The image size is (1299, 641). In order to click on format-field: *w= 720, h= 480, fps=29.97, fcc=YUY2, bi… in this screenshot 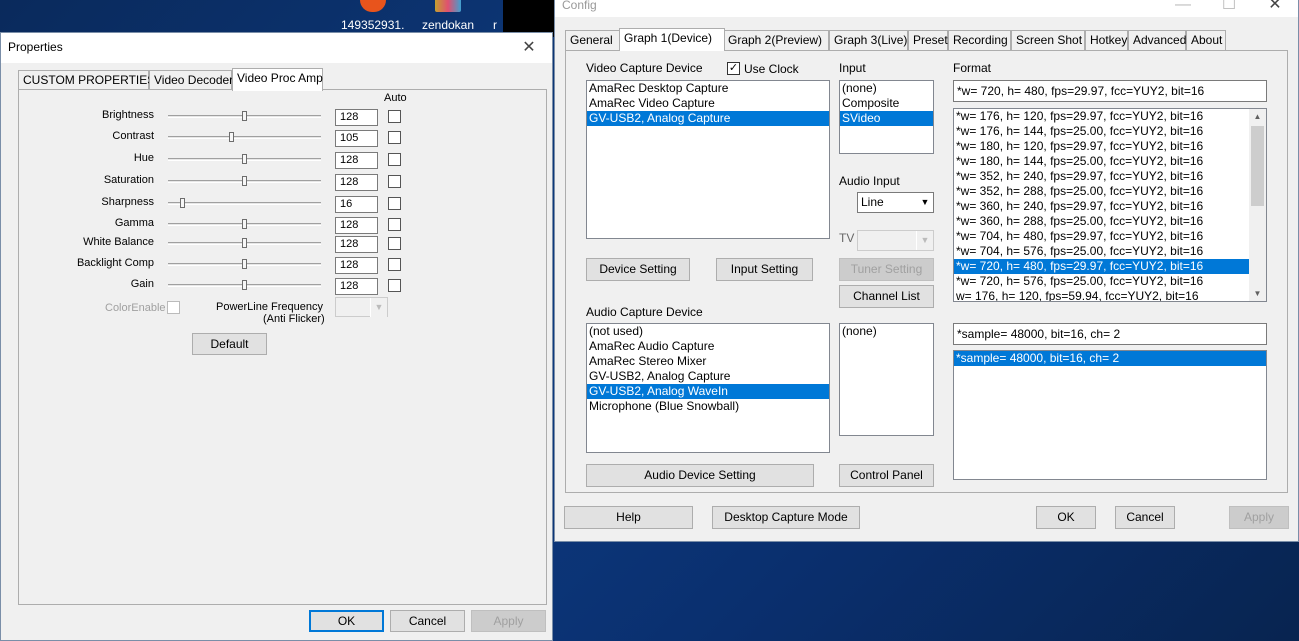, I will do `click(1110, 91)`.